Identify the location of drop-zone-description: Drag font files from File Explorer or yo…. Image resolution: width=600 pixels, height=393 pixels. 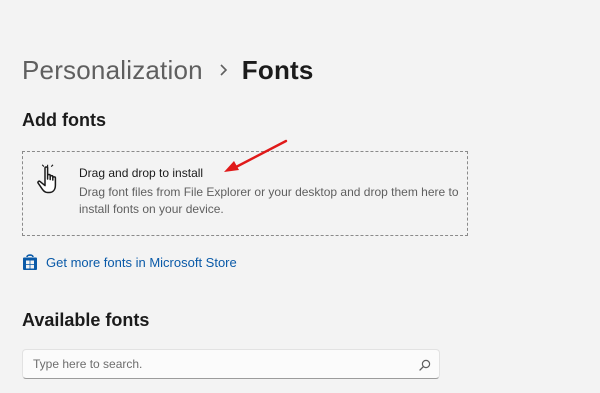
(269, 200).